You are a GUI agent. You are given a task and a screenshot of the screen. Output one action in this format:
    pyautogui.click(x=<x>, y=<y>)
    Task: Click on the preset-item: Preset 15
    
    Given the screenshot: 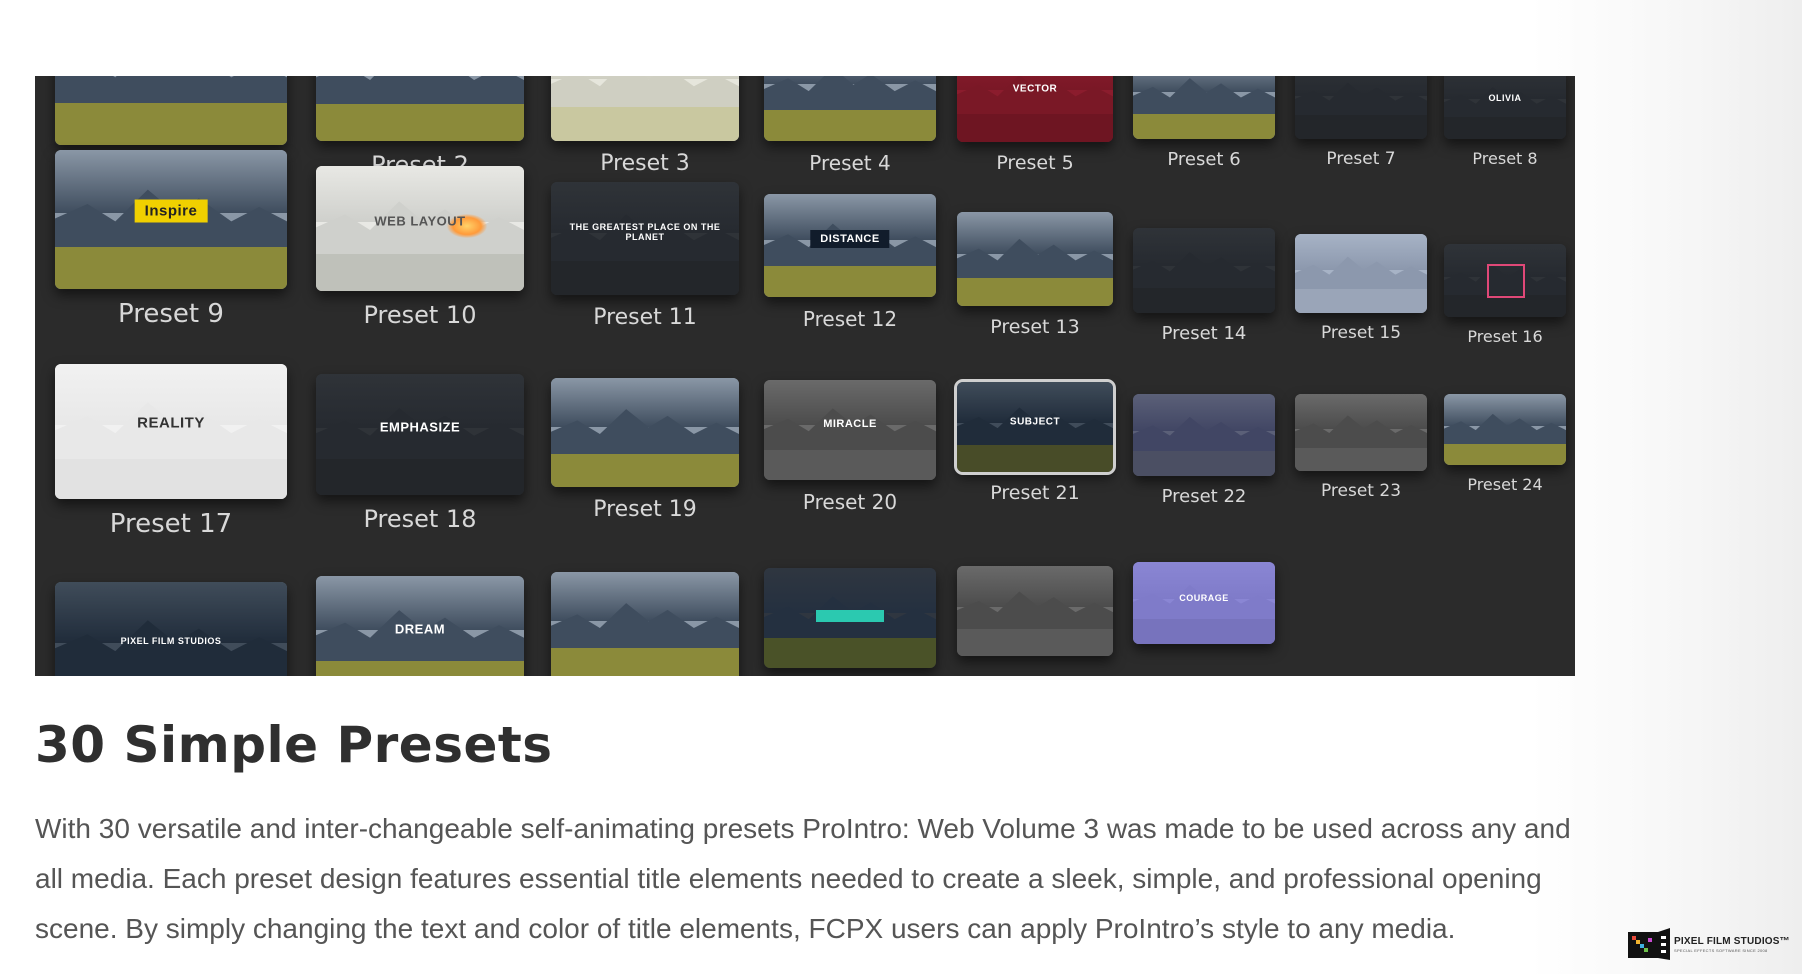 What is the action you would take?
    pyautogui.click(x=1361, y=298)
    